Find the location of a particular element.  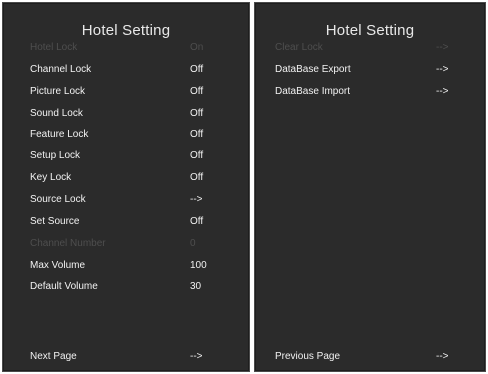

menu-item-set-source: Set Source Off is located at coordinates (126, 222).